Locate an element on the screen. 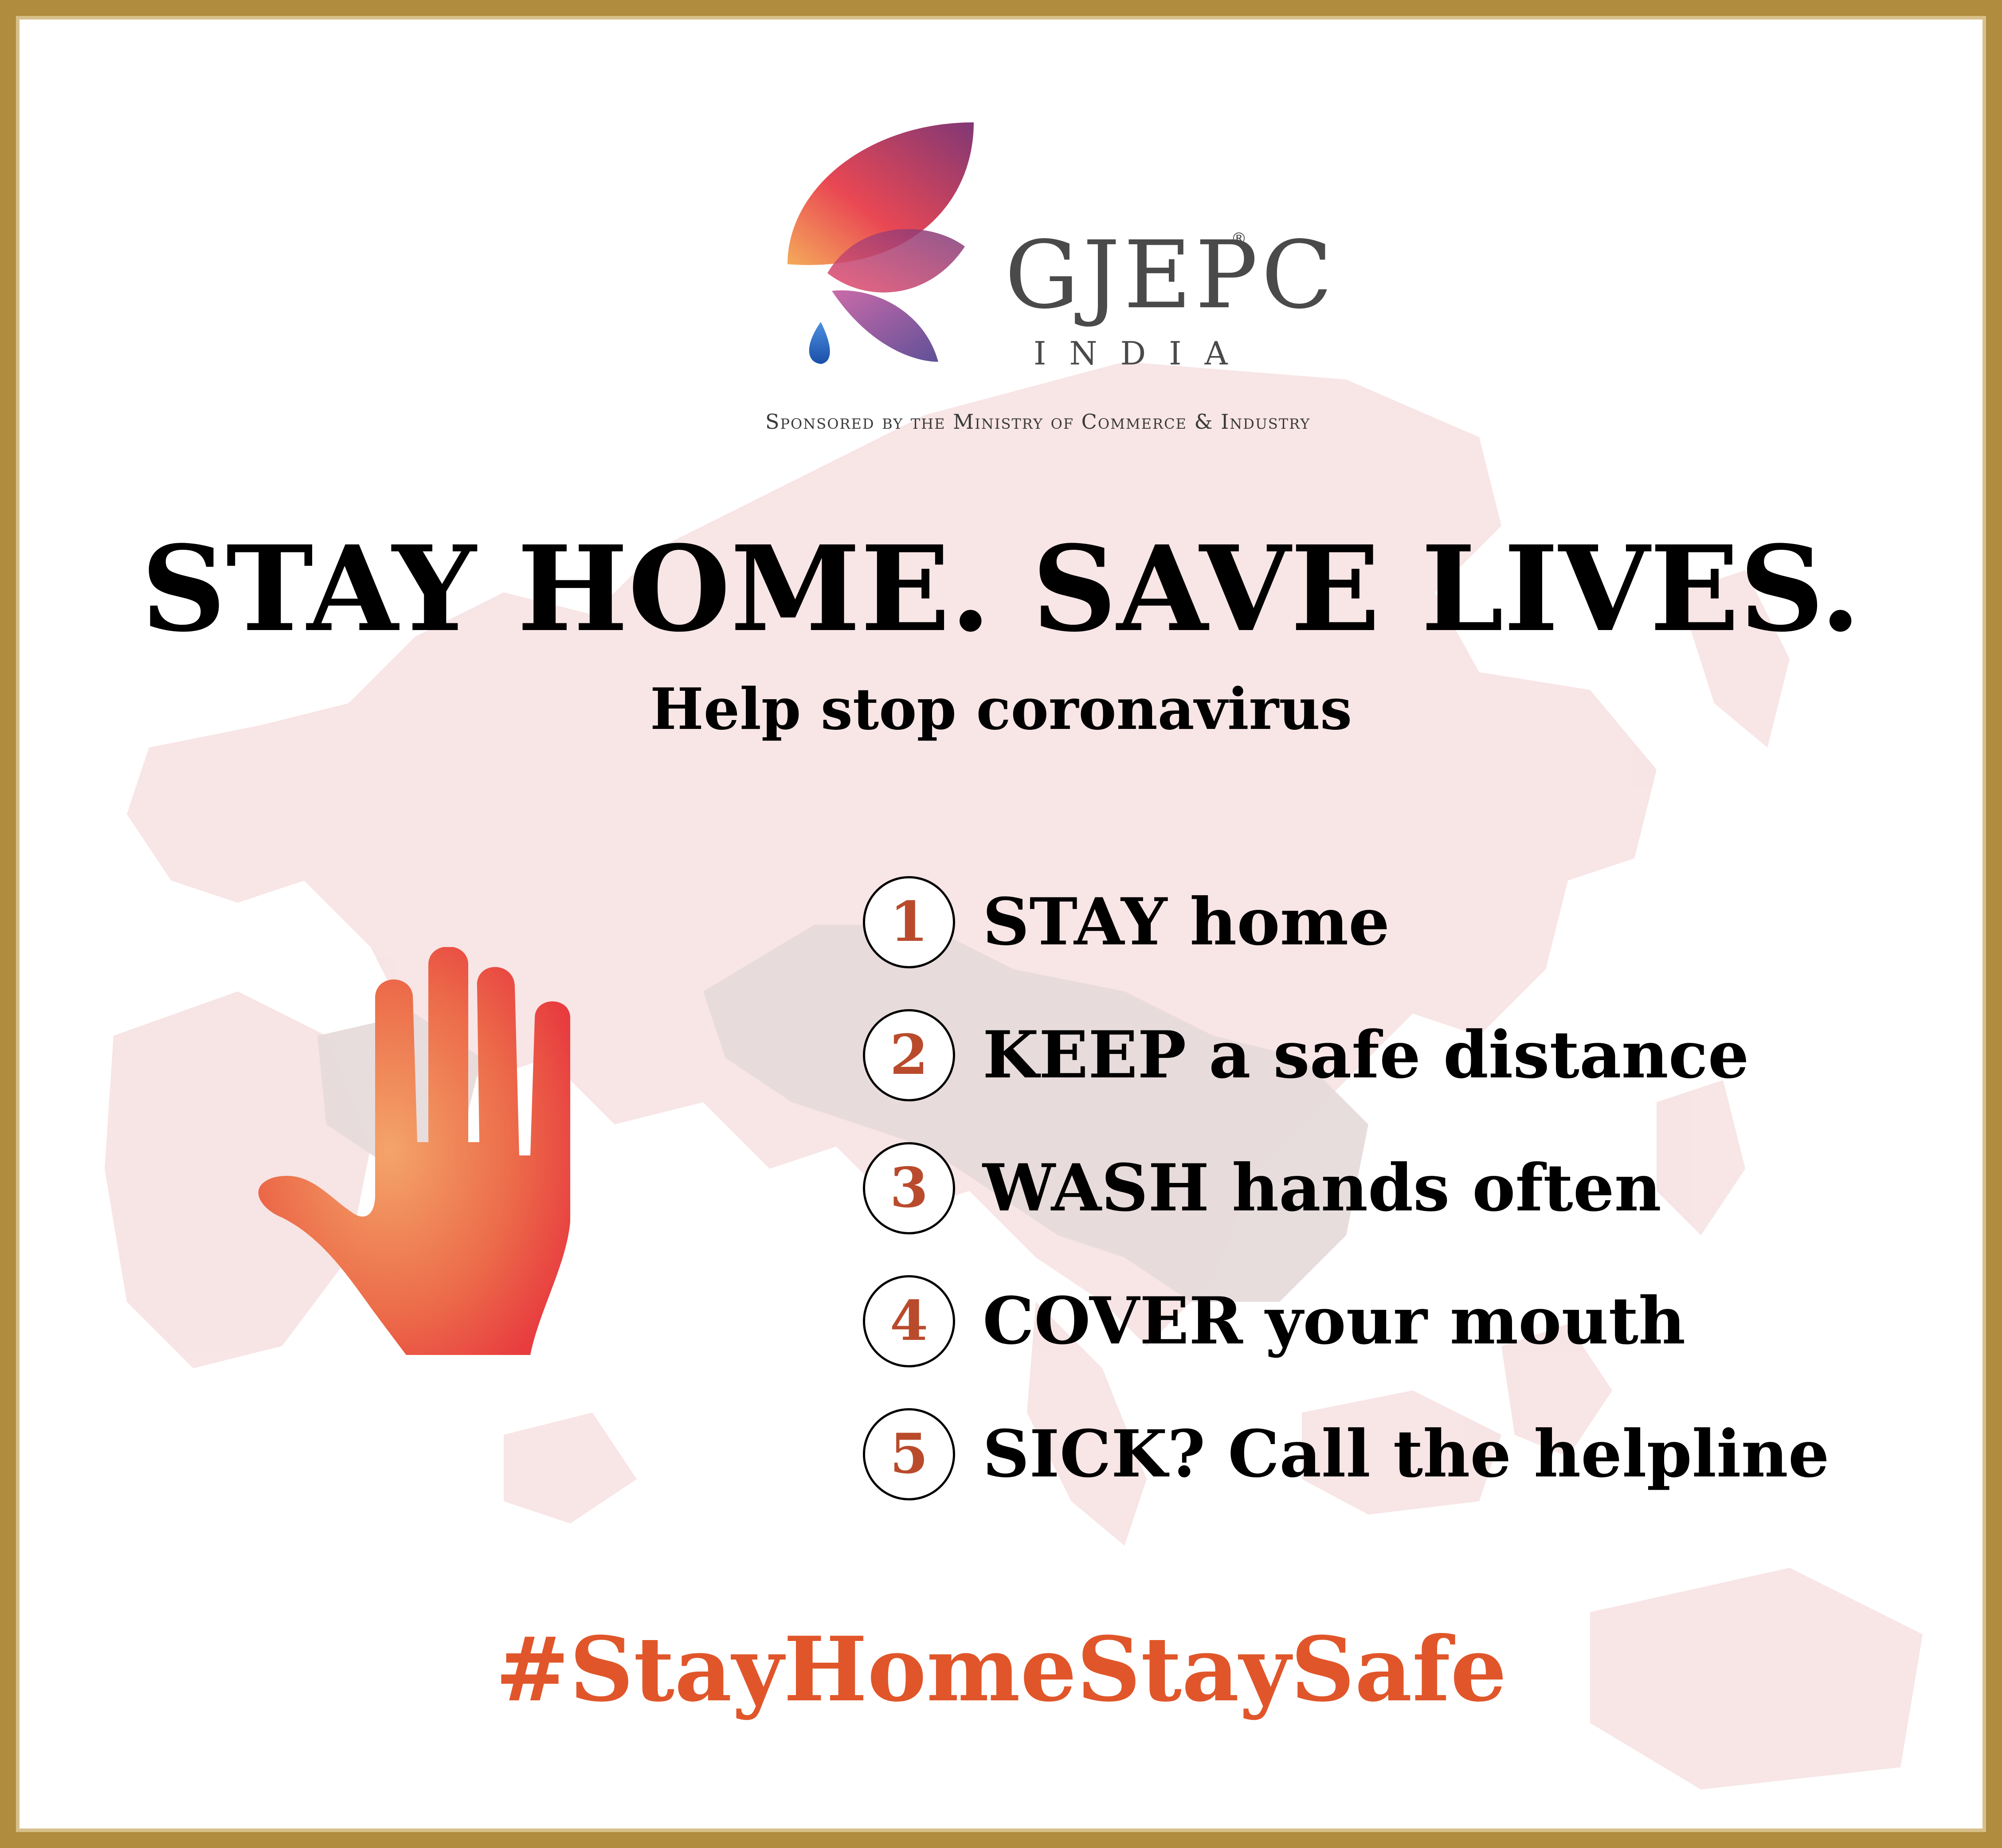 This screenshot has height=1848, width=2002. registered-mark: ® is located at coordinates (1239, 239).